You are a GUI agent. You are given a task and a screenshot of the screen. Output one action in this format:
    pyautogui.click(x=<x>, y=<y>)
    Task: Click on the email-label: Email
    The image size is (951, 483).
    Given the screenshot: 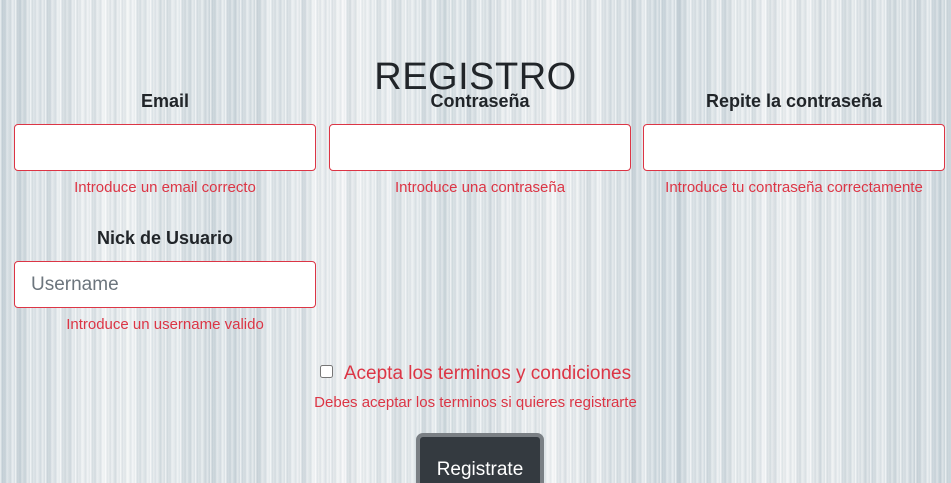 What is the action you would take?
    pyautogui.click(x=165, y=101)
    